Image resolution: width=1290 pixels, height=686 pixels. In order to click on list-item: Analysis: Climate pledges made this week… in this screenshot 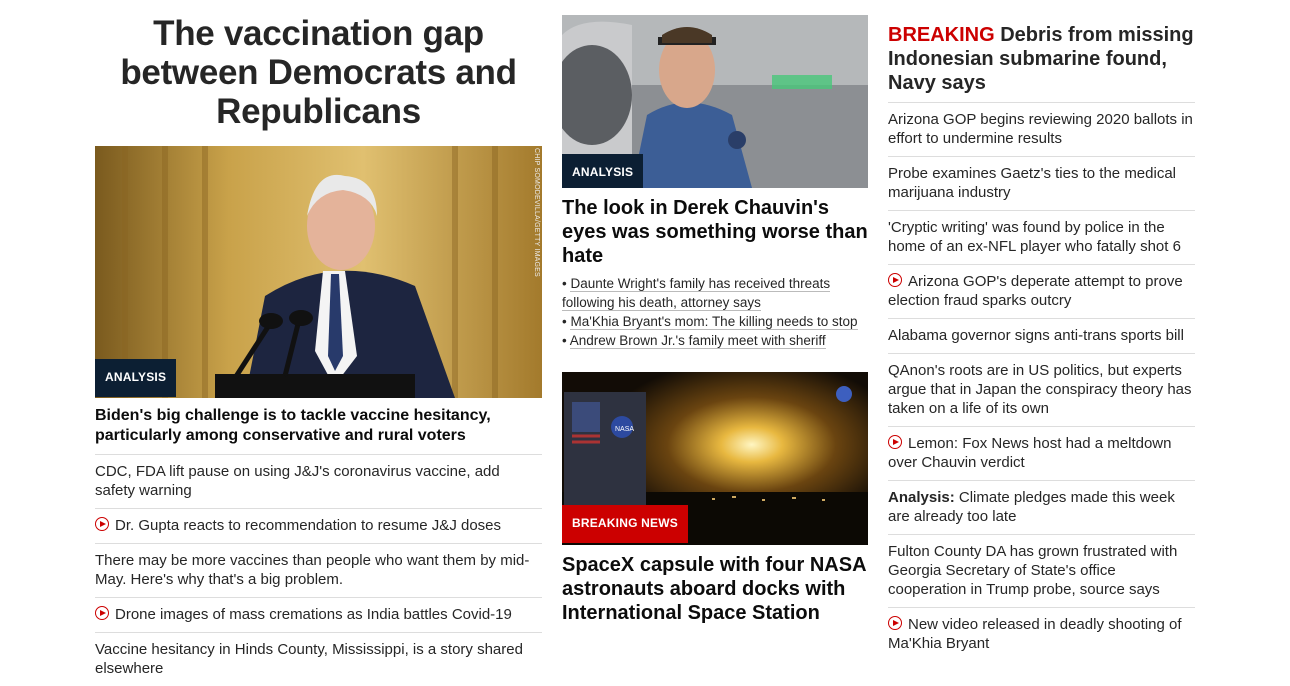, I will do `click(1041, 508)`.